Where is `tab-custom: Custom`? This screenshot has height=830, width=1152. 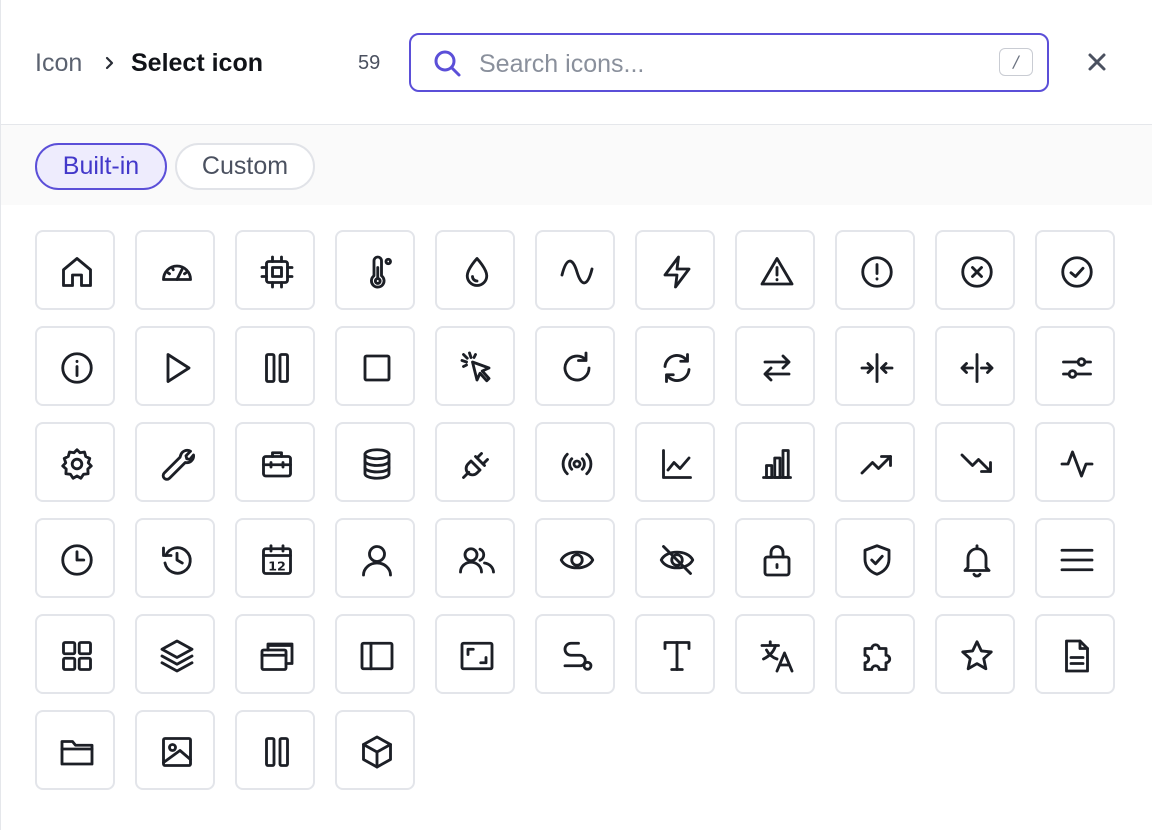
tab-custom: Custom is located at coordinates (245, 166).